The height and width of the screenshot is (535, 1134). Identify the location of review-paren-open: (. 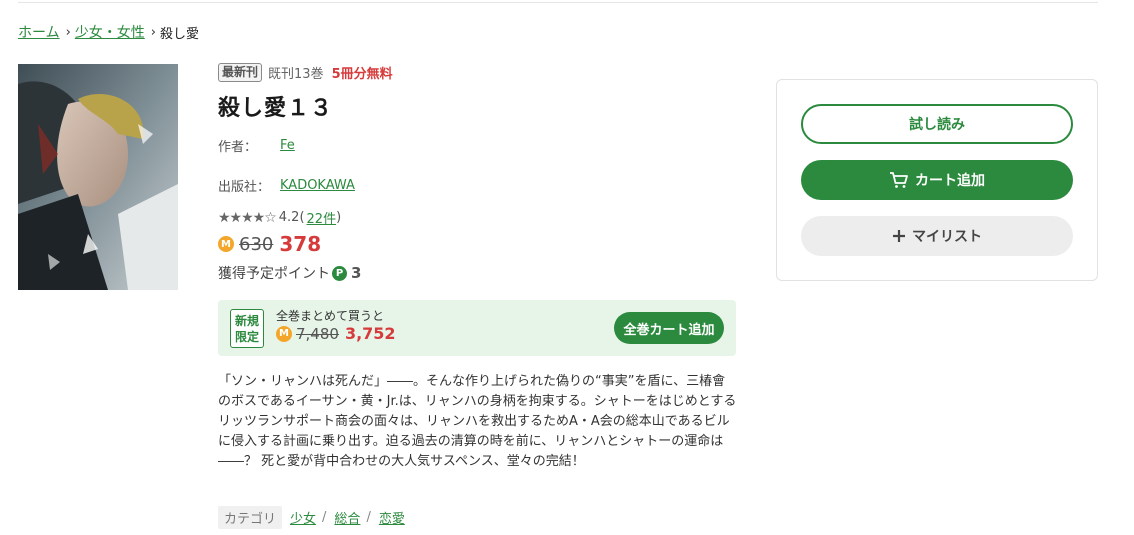
(302, 217).